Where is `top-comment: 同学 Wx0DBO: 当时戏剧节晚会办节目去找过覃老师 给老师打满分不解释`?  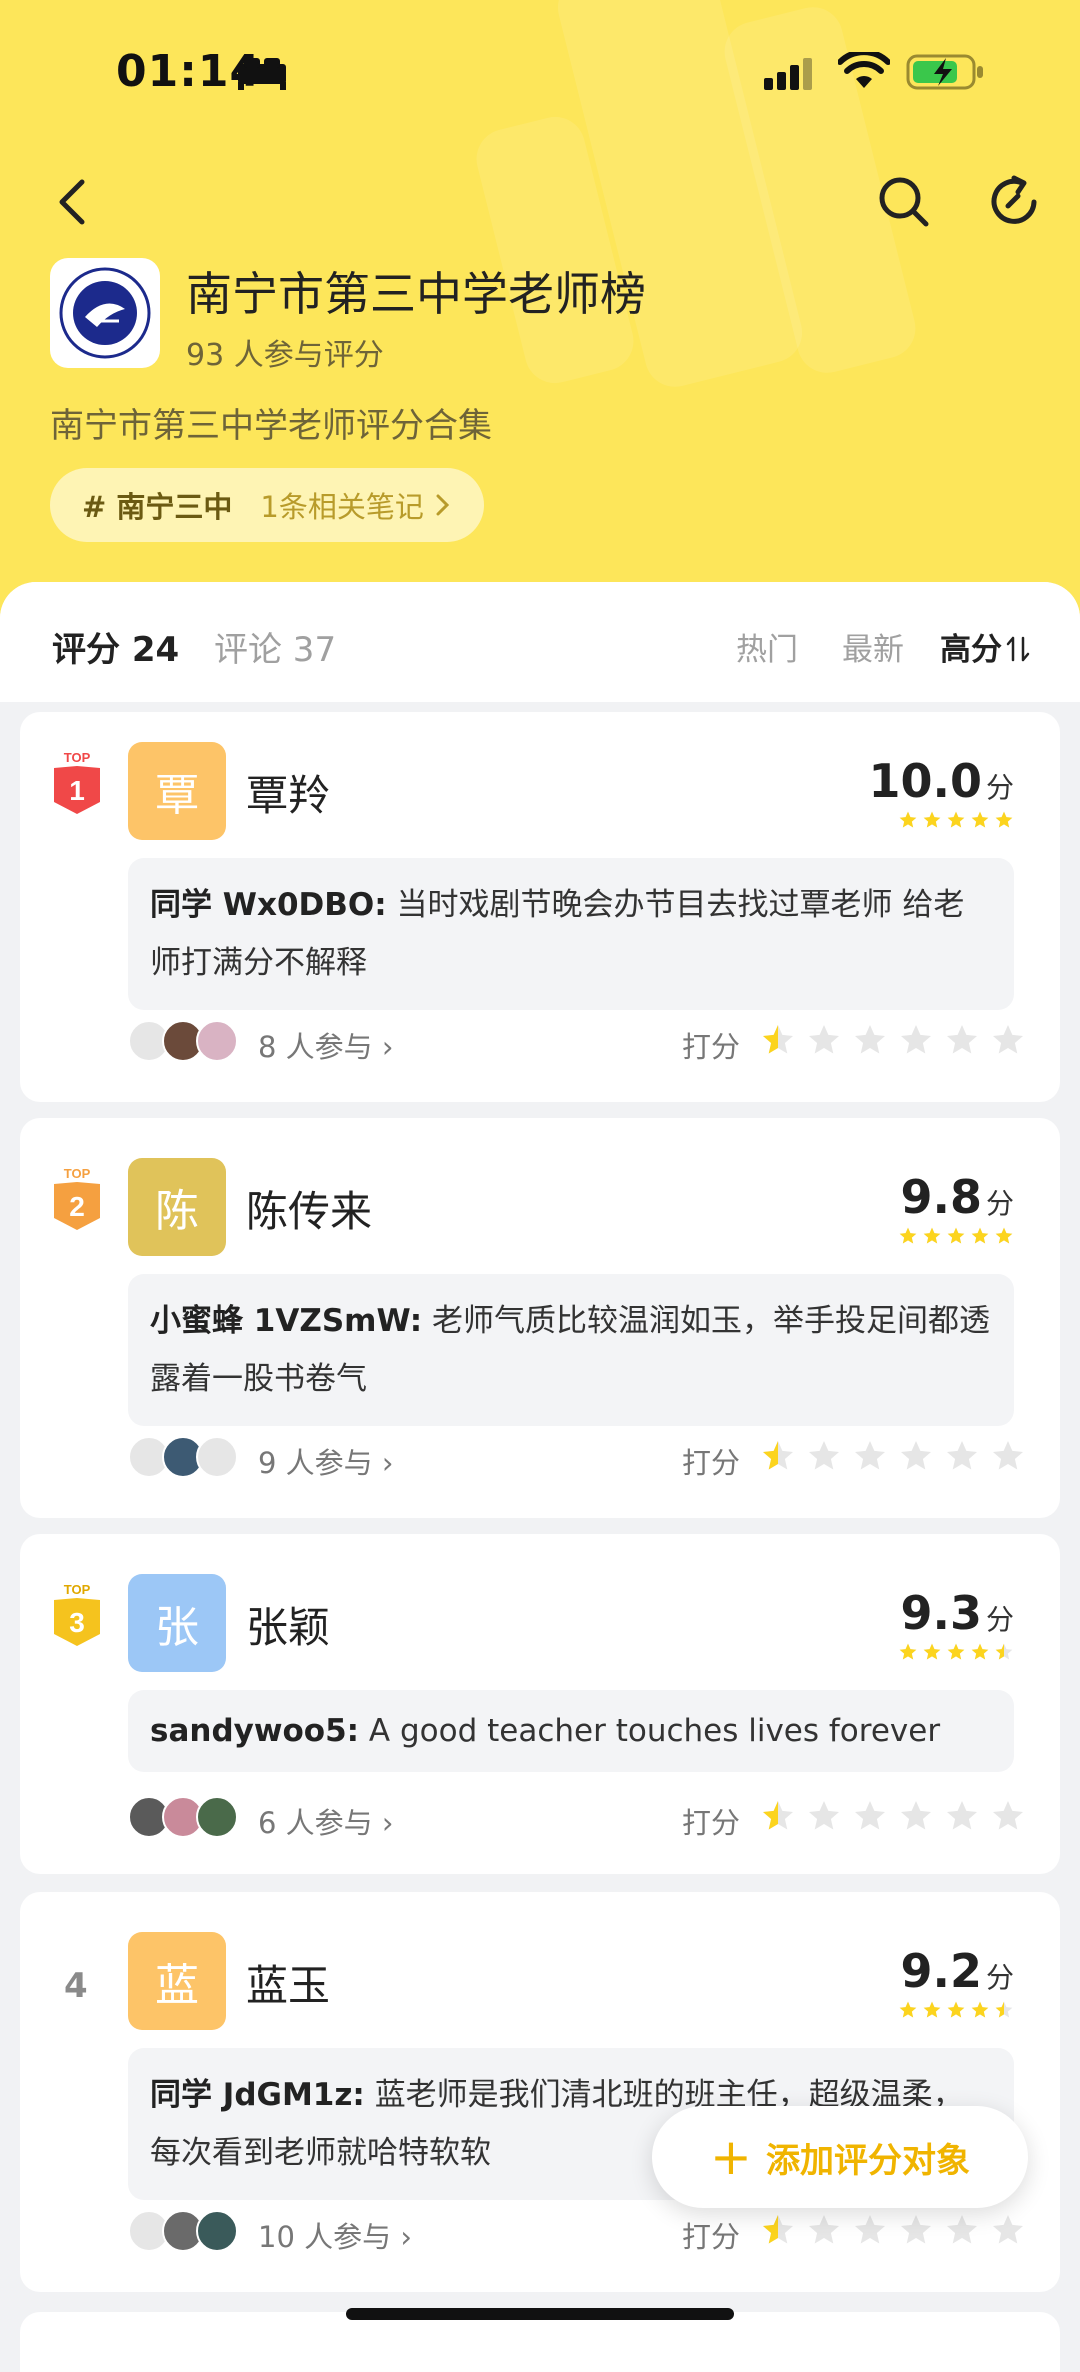
top-comment: 同学 Wx0DBO: 当时戏剧节晚会办节目去找过覃老师 给老师打满分不解释 is located at coordinates (571, 934).